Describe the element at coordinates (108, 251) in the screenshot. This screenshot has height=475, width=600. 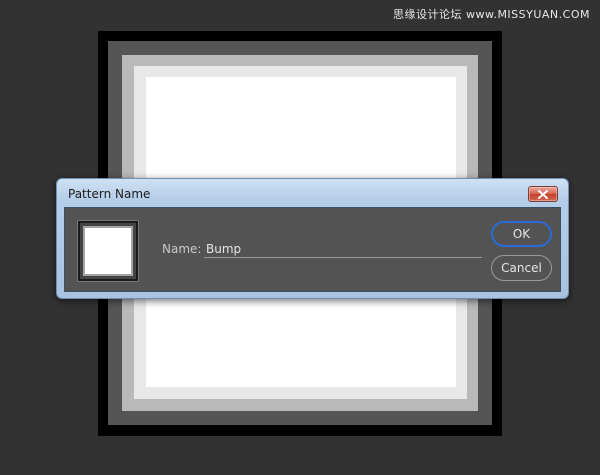
I see `pattern-thumbnail` at that location.